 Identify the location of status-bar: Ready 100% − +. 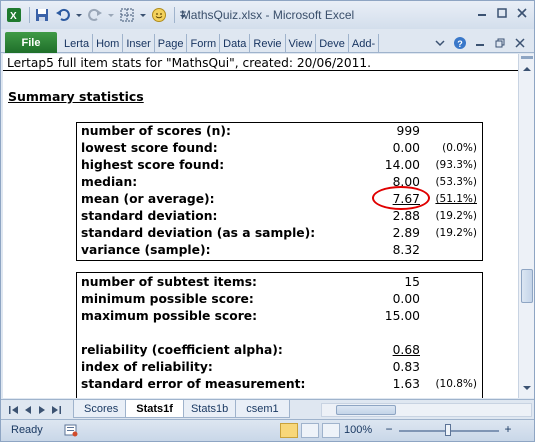
(267, 430).